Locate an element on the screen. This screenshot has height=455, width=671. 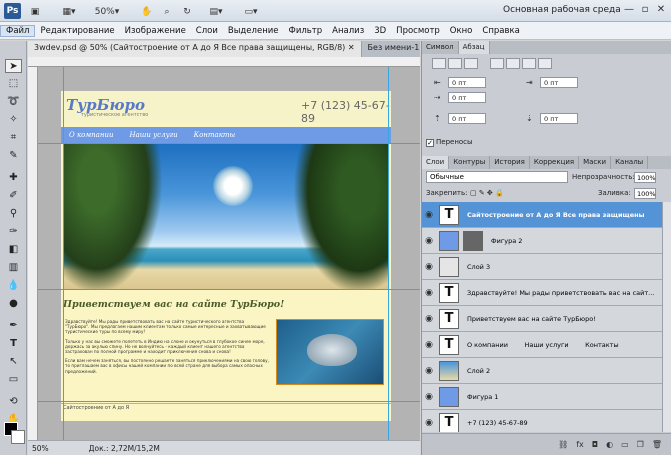
layer-row: ◉ Фигура 2 is located at coordinates (542, 241).